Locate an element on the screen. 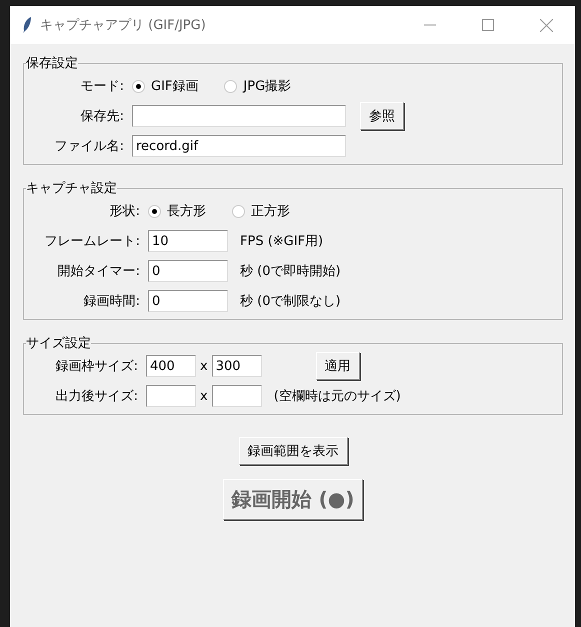 This screenshot has height=627, width=581. unit-note: FPS (※GIF用) is located at coordinates (282, 241).